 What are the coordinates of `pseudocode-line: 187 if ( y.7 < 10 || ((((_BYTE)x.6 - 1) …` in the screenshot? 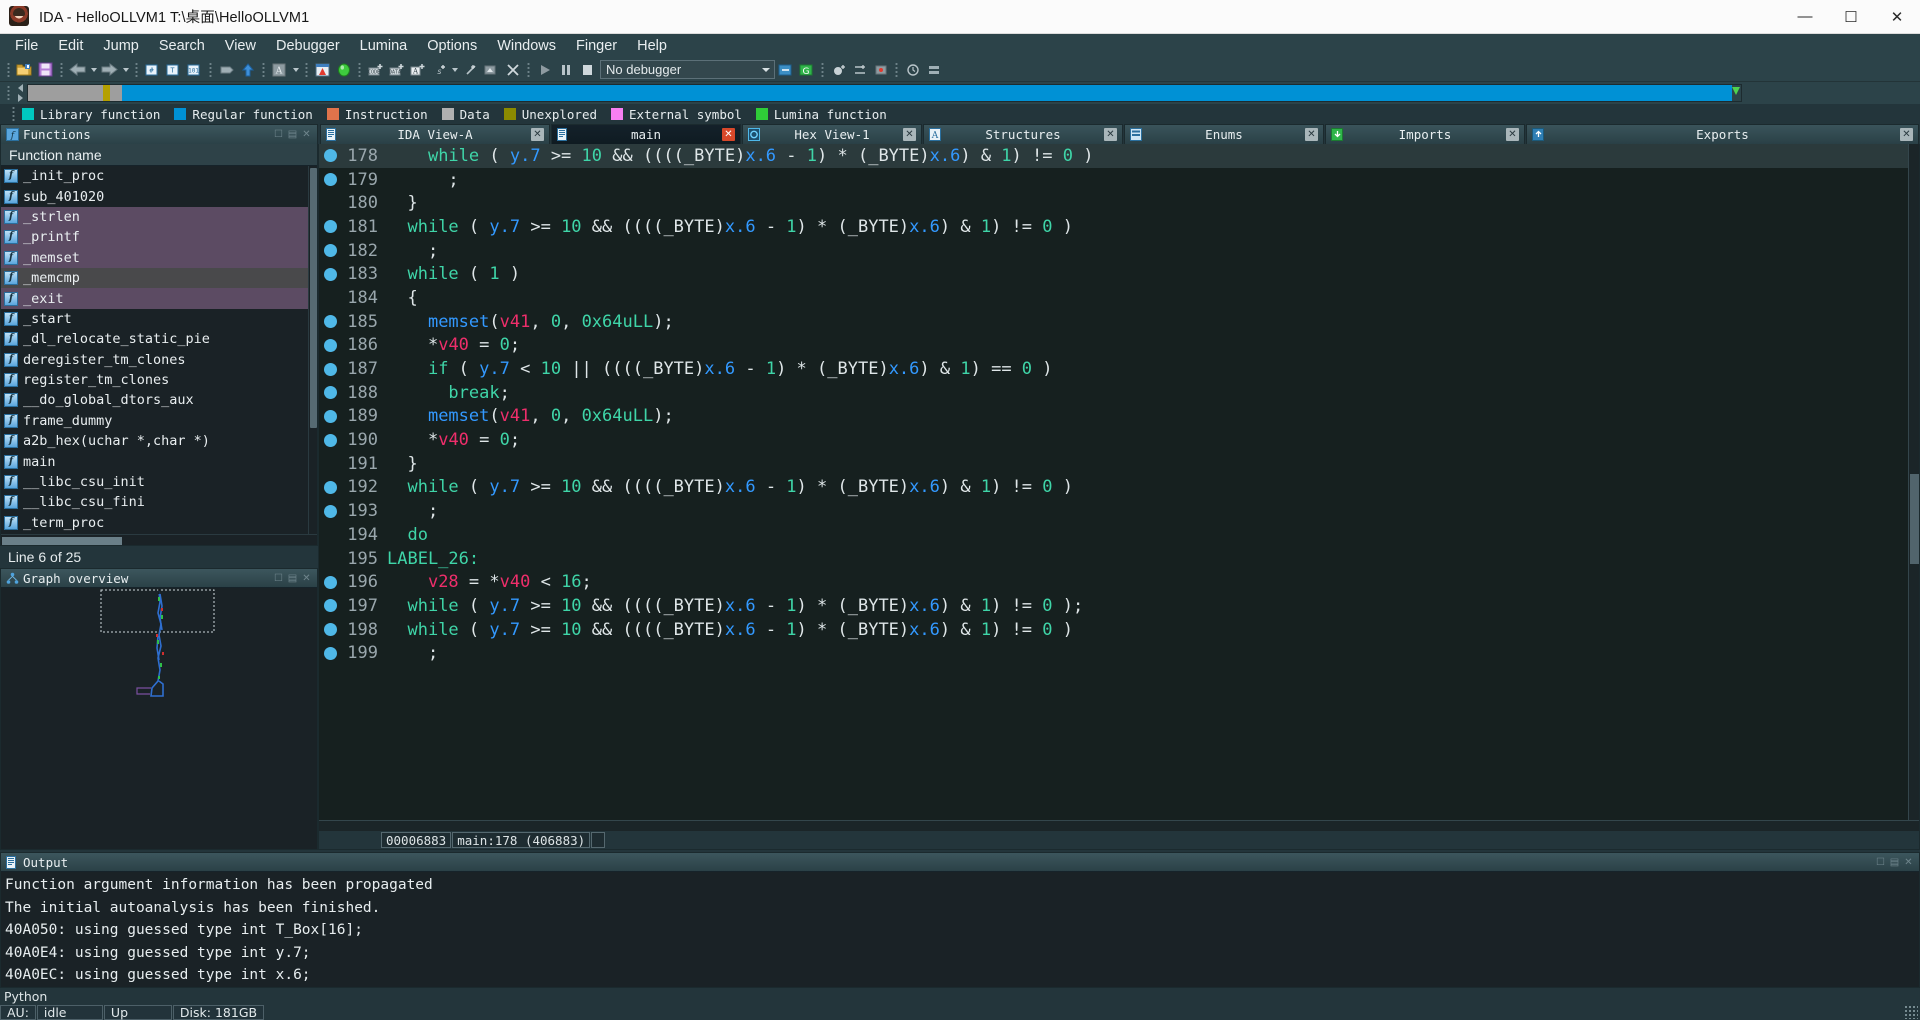 It's located at (1113, 369).